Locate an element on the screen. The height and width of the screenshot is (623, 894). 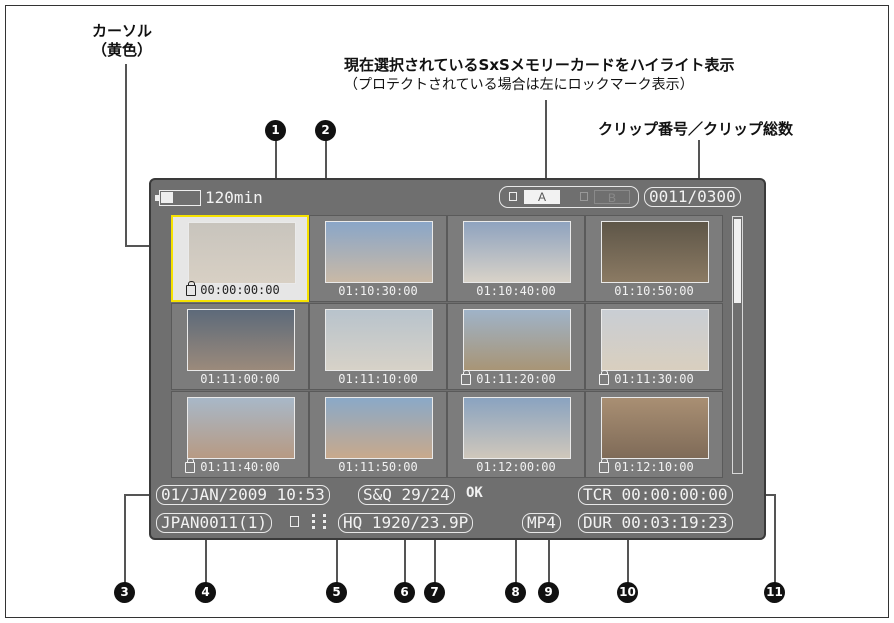
clip-timecode: 00:00:00:00 is located at coordinates (240, 290).